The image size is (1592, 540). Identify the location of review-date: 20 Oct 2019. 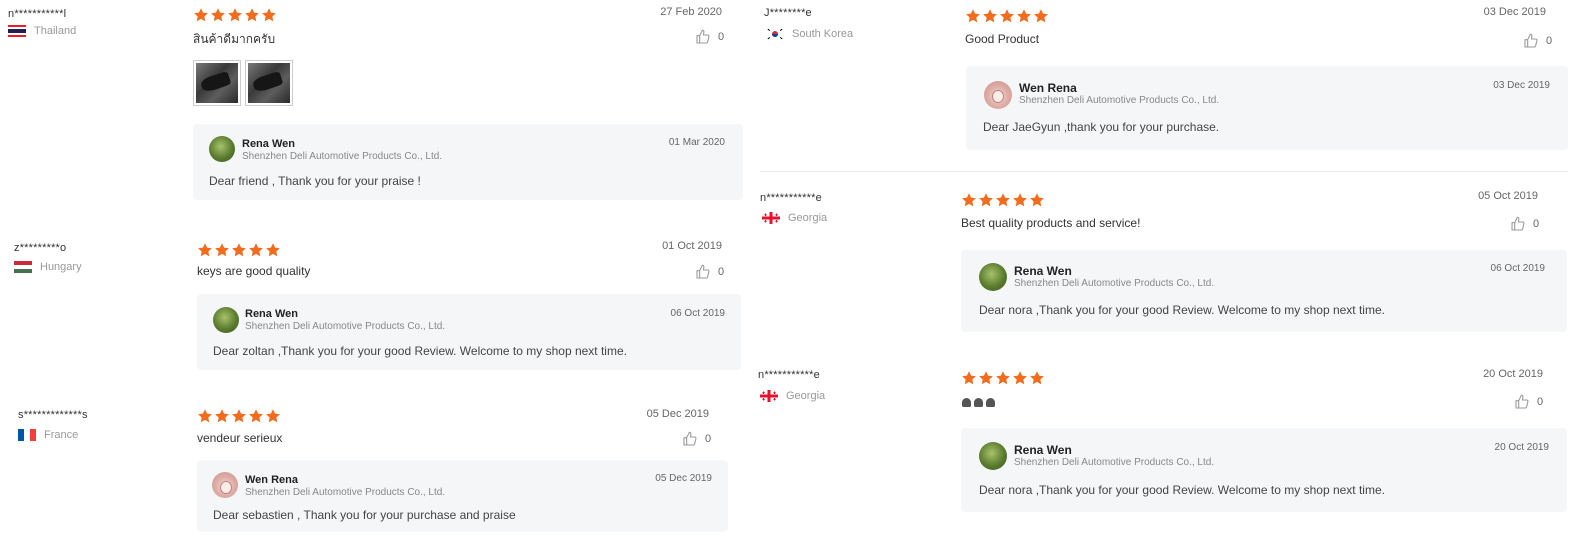
(1513, 374).